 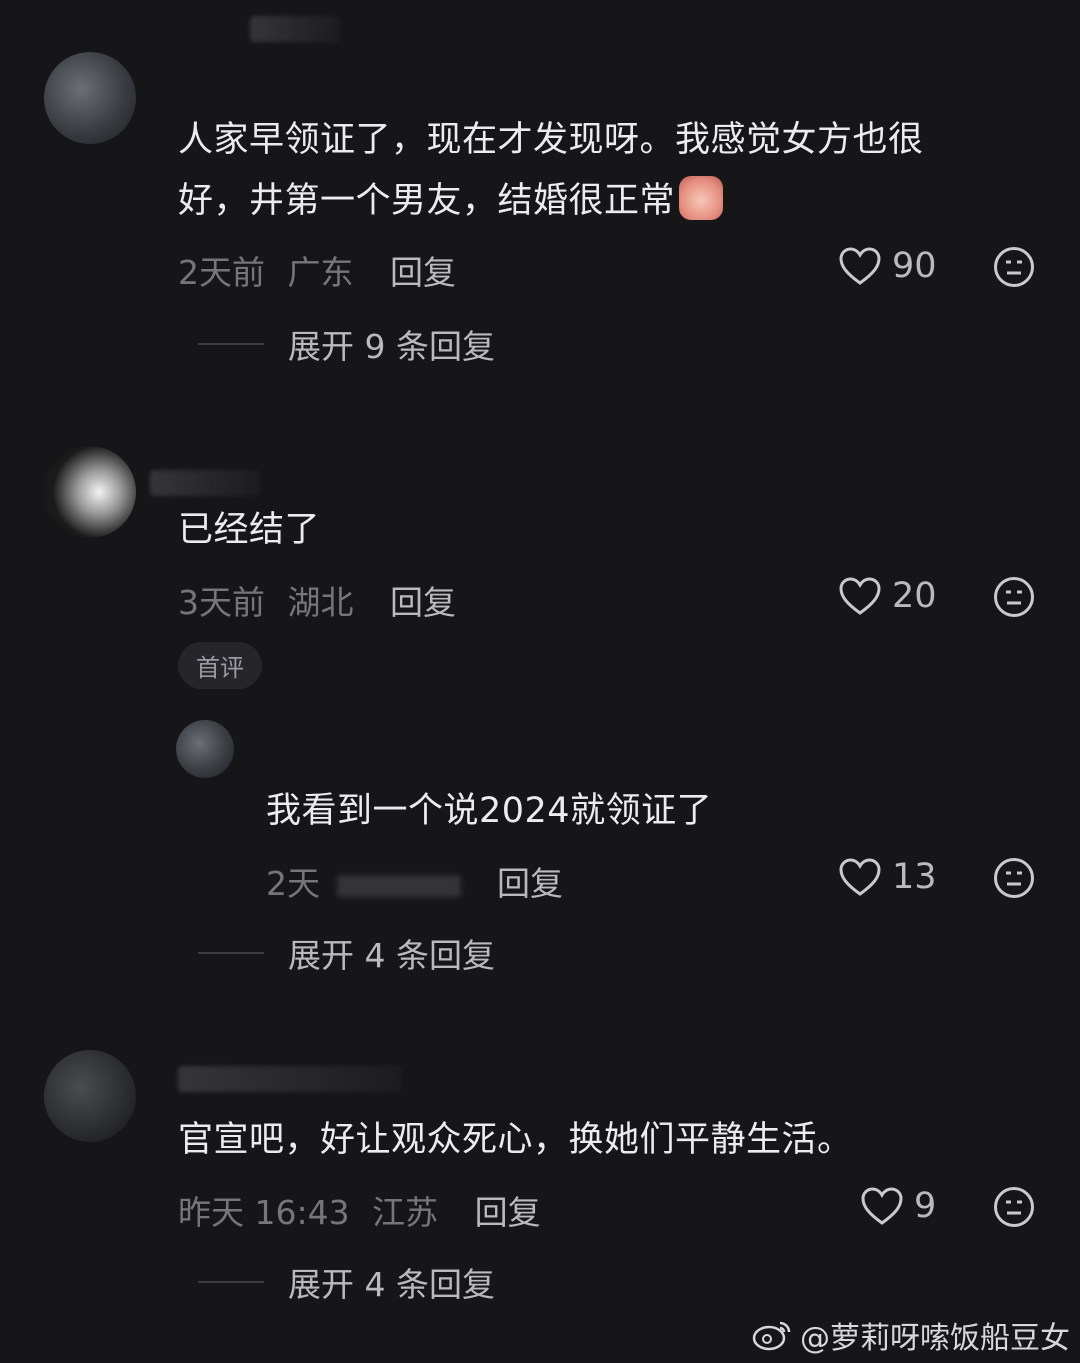 I want to click on comment-text: 官宣吧，好让观众死心，换她们平静生活。, so click(x=515, y=1140).